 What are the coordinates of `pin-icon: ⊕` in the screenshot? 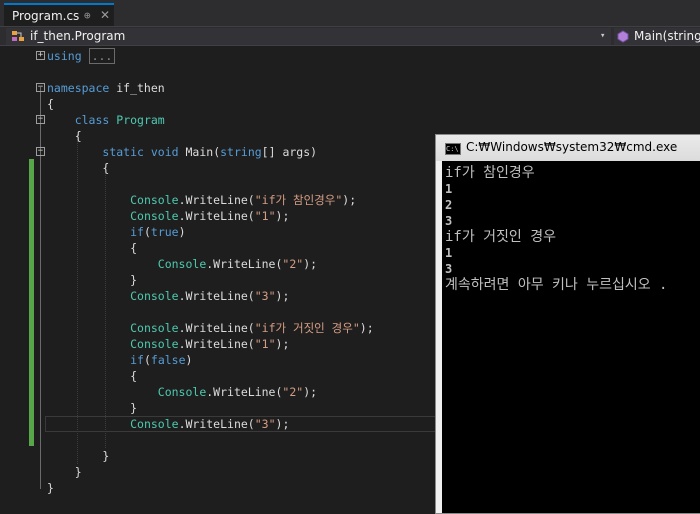 It's located at (87, 15).